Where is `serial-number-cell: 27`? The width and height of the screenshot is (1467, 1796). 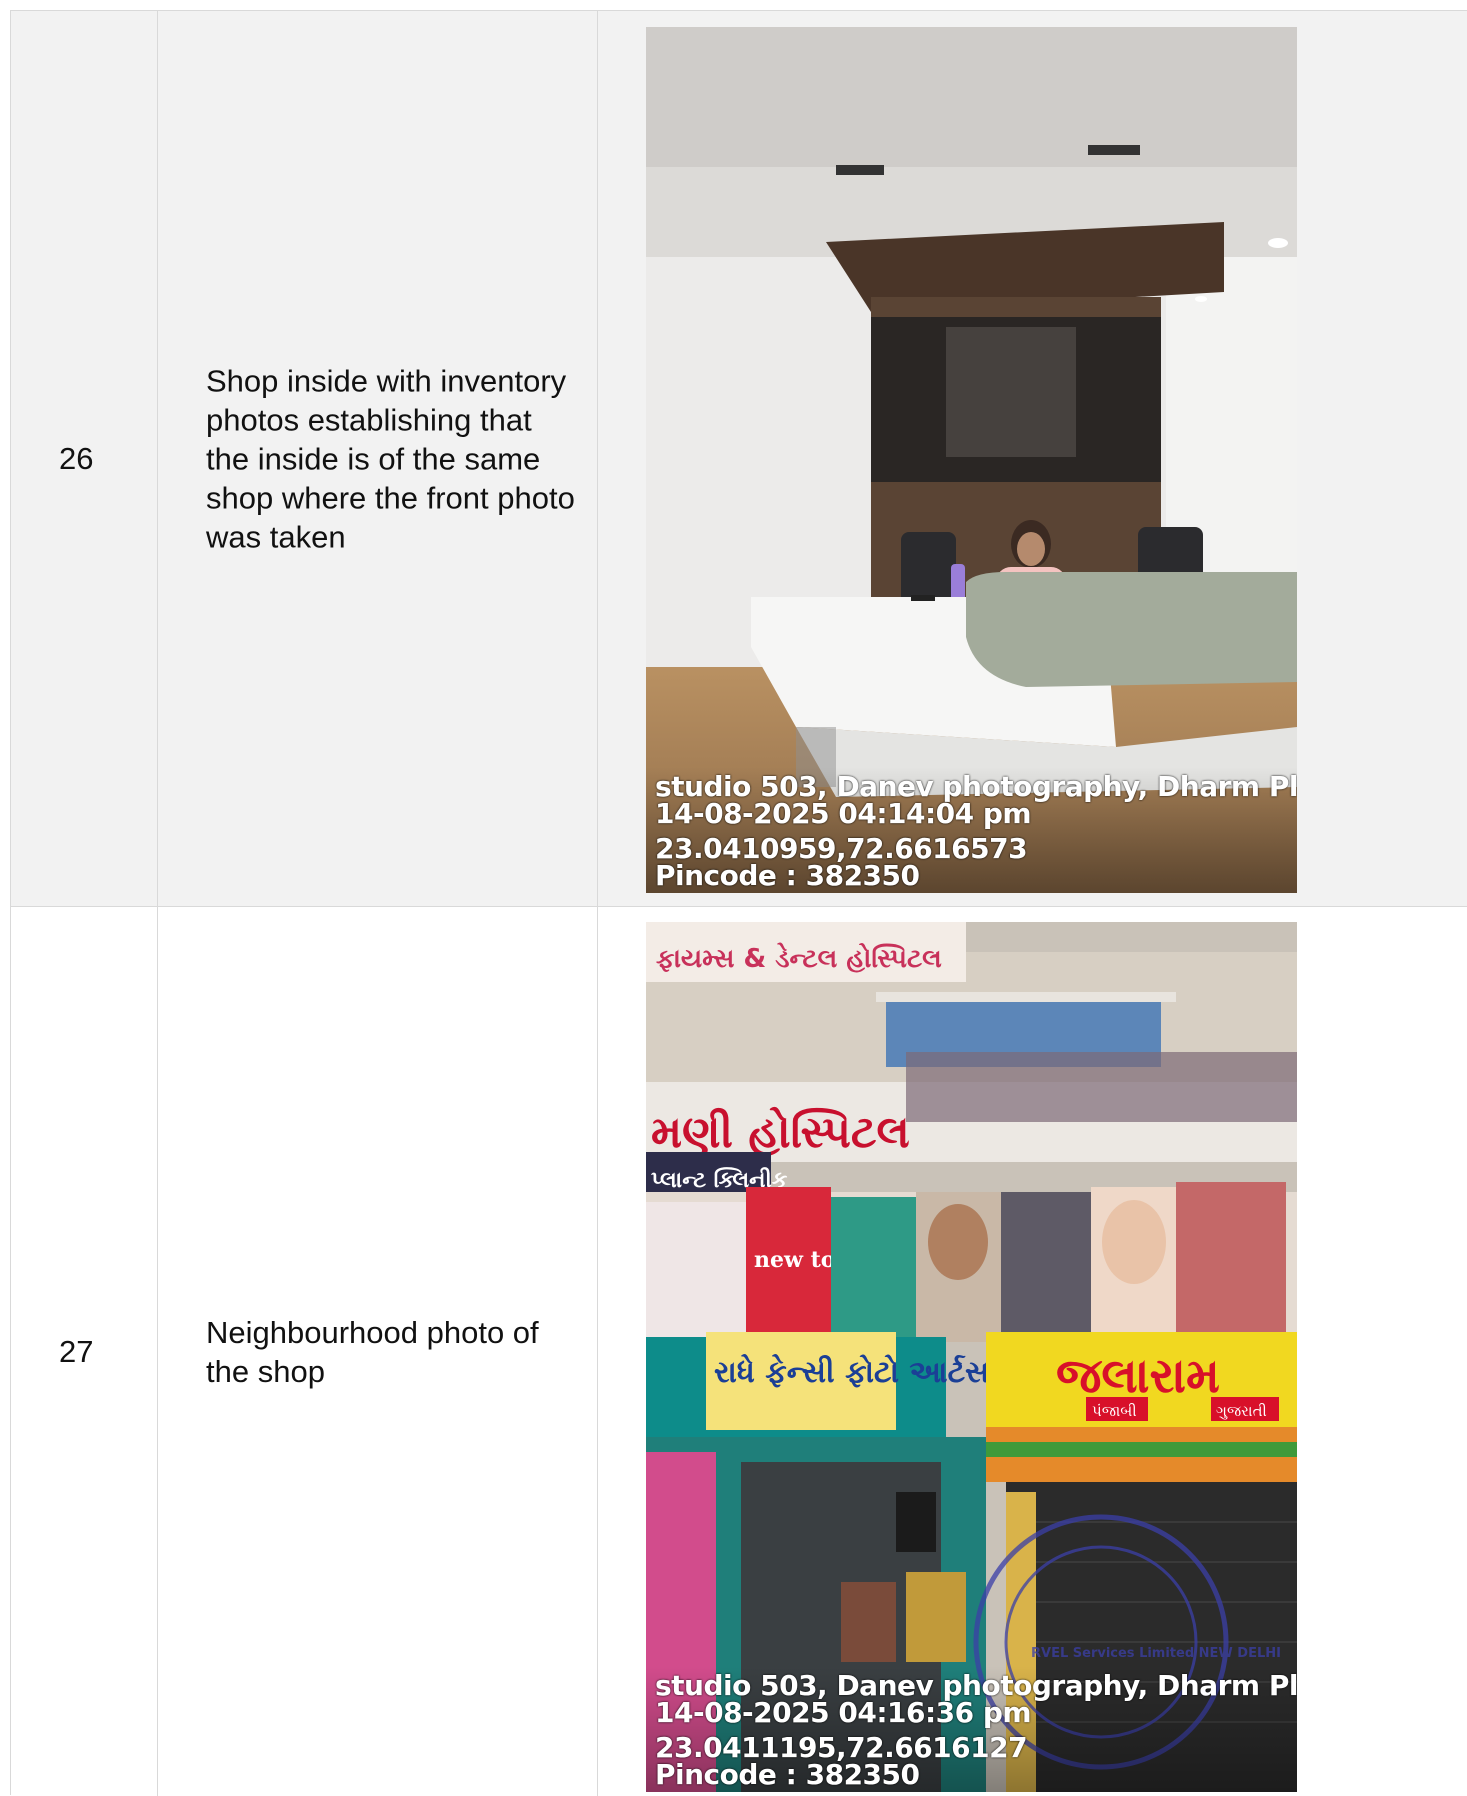 serial-number-cell: 27 is located at coordinates (84, 1351).